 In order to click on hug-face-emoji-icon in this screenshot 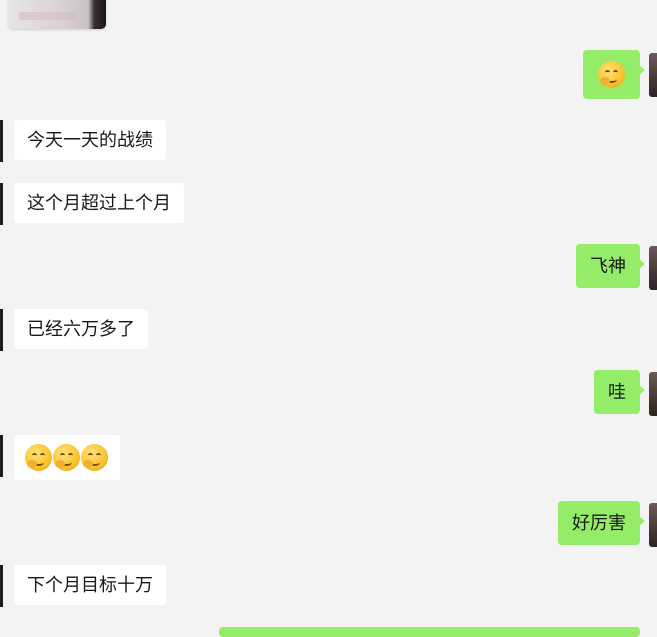, I will do `click(611, 74)`.